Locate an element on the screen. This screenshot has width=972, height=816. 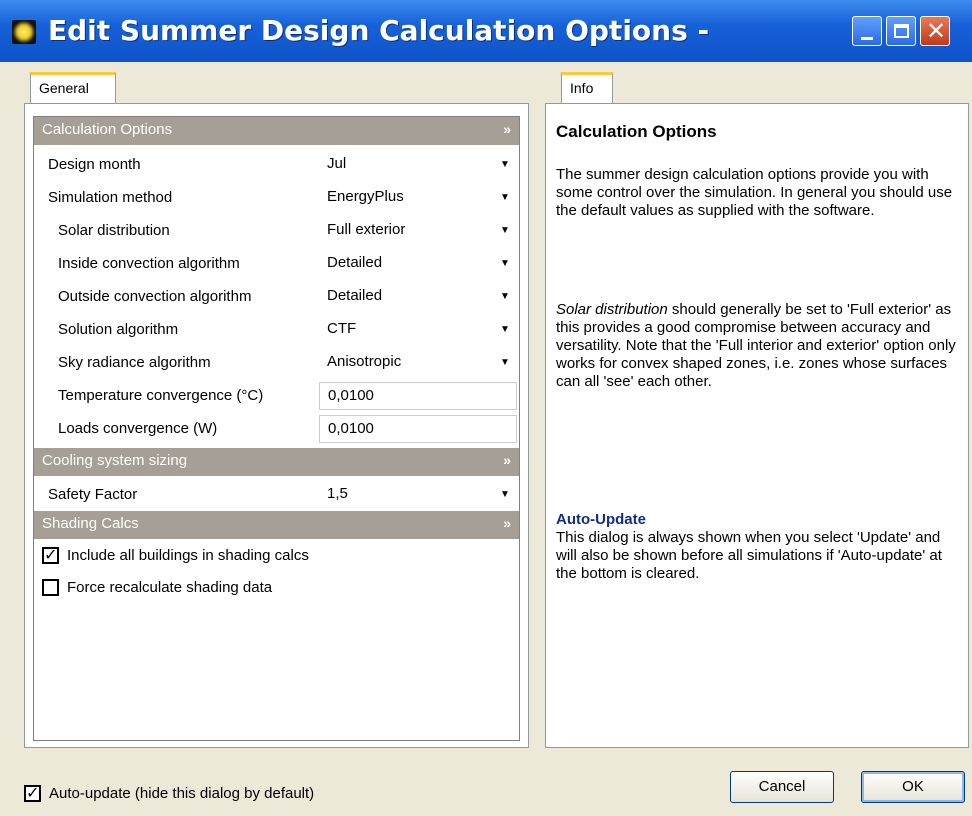
auto-update-checkbox is located at coordinates (32, 793).